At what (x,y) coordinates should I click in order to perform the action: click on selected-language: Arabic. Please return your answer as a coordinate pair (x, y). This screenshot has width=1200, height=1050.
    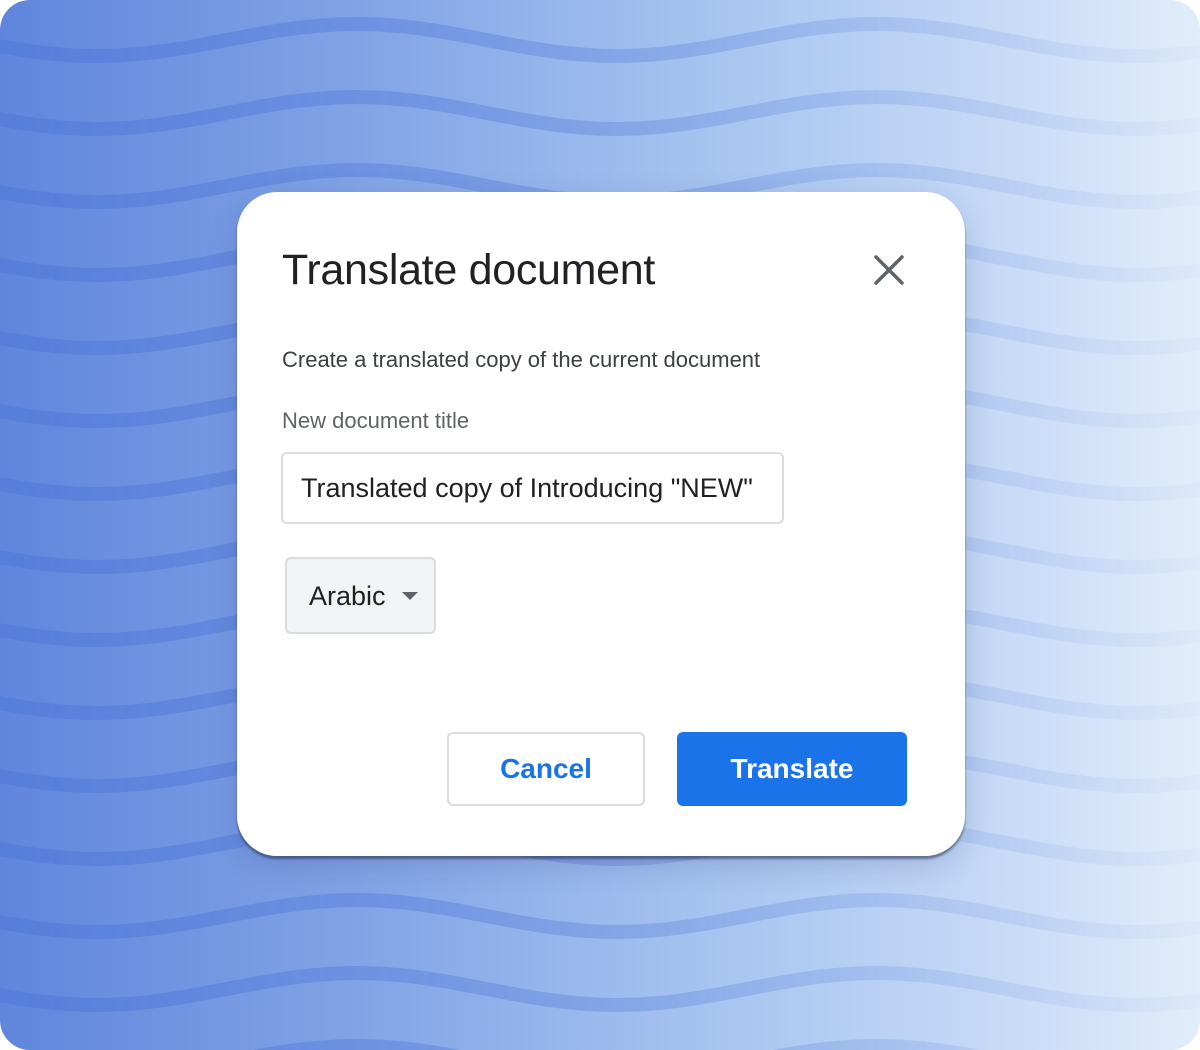
    Looking at the image, I should click on (347, 595).